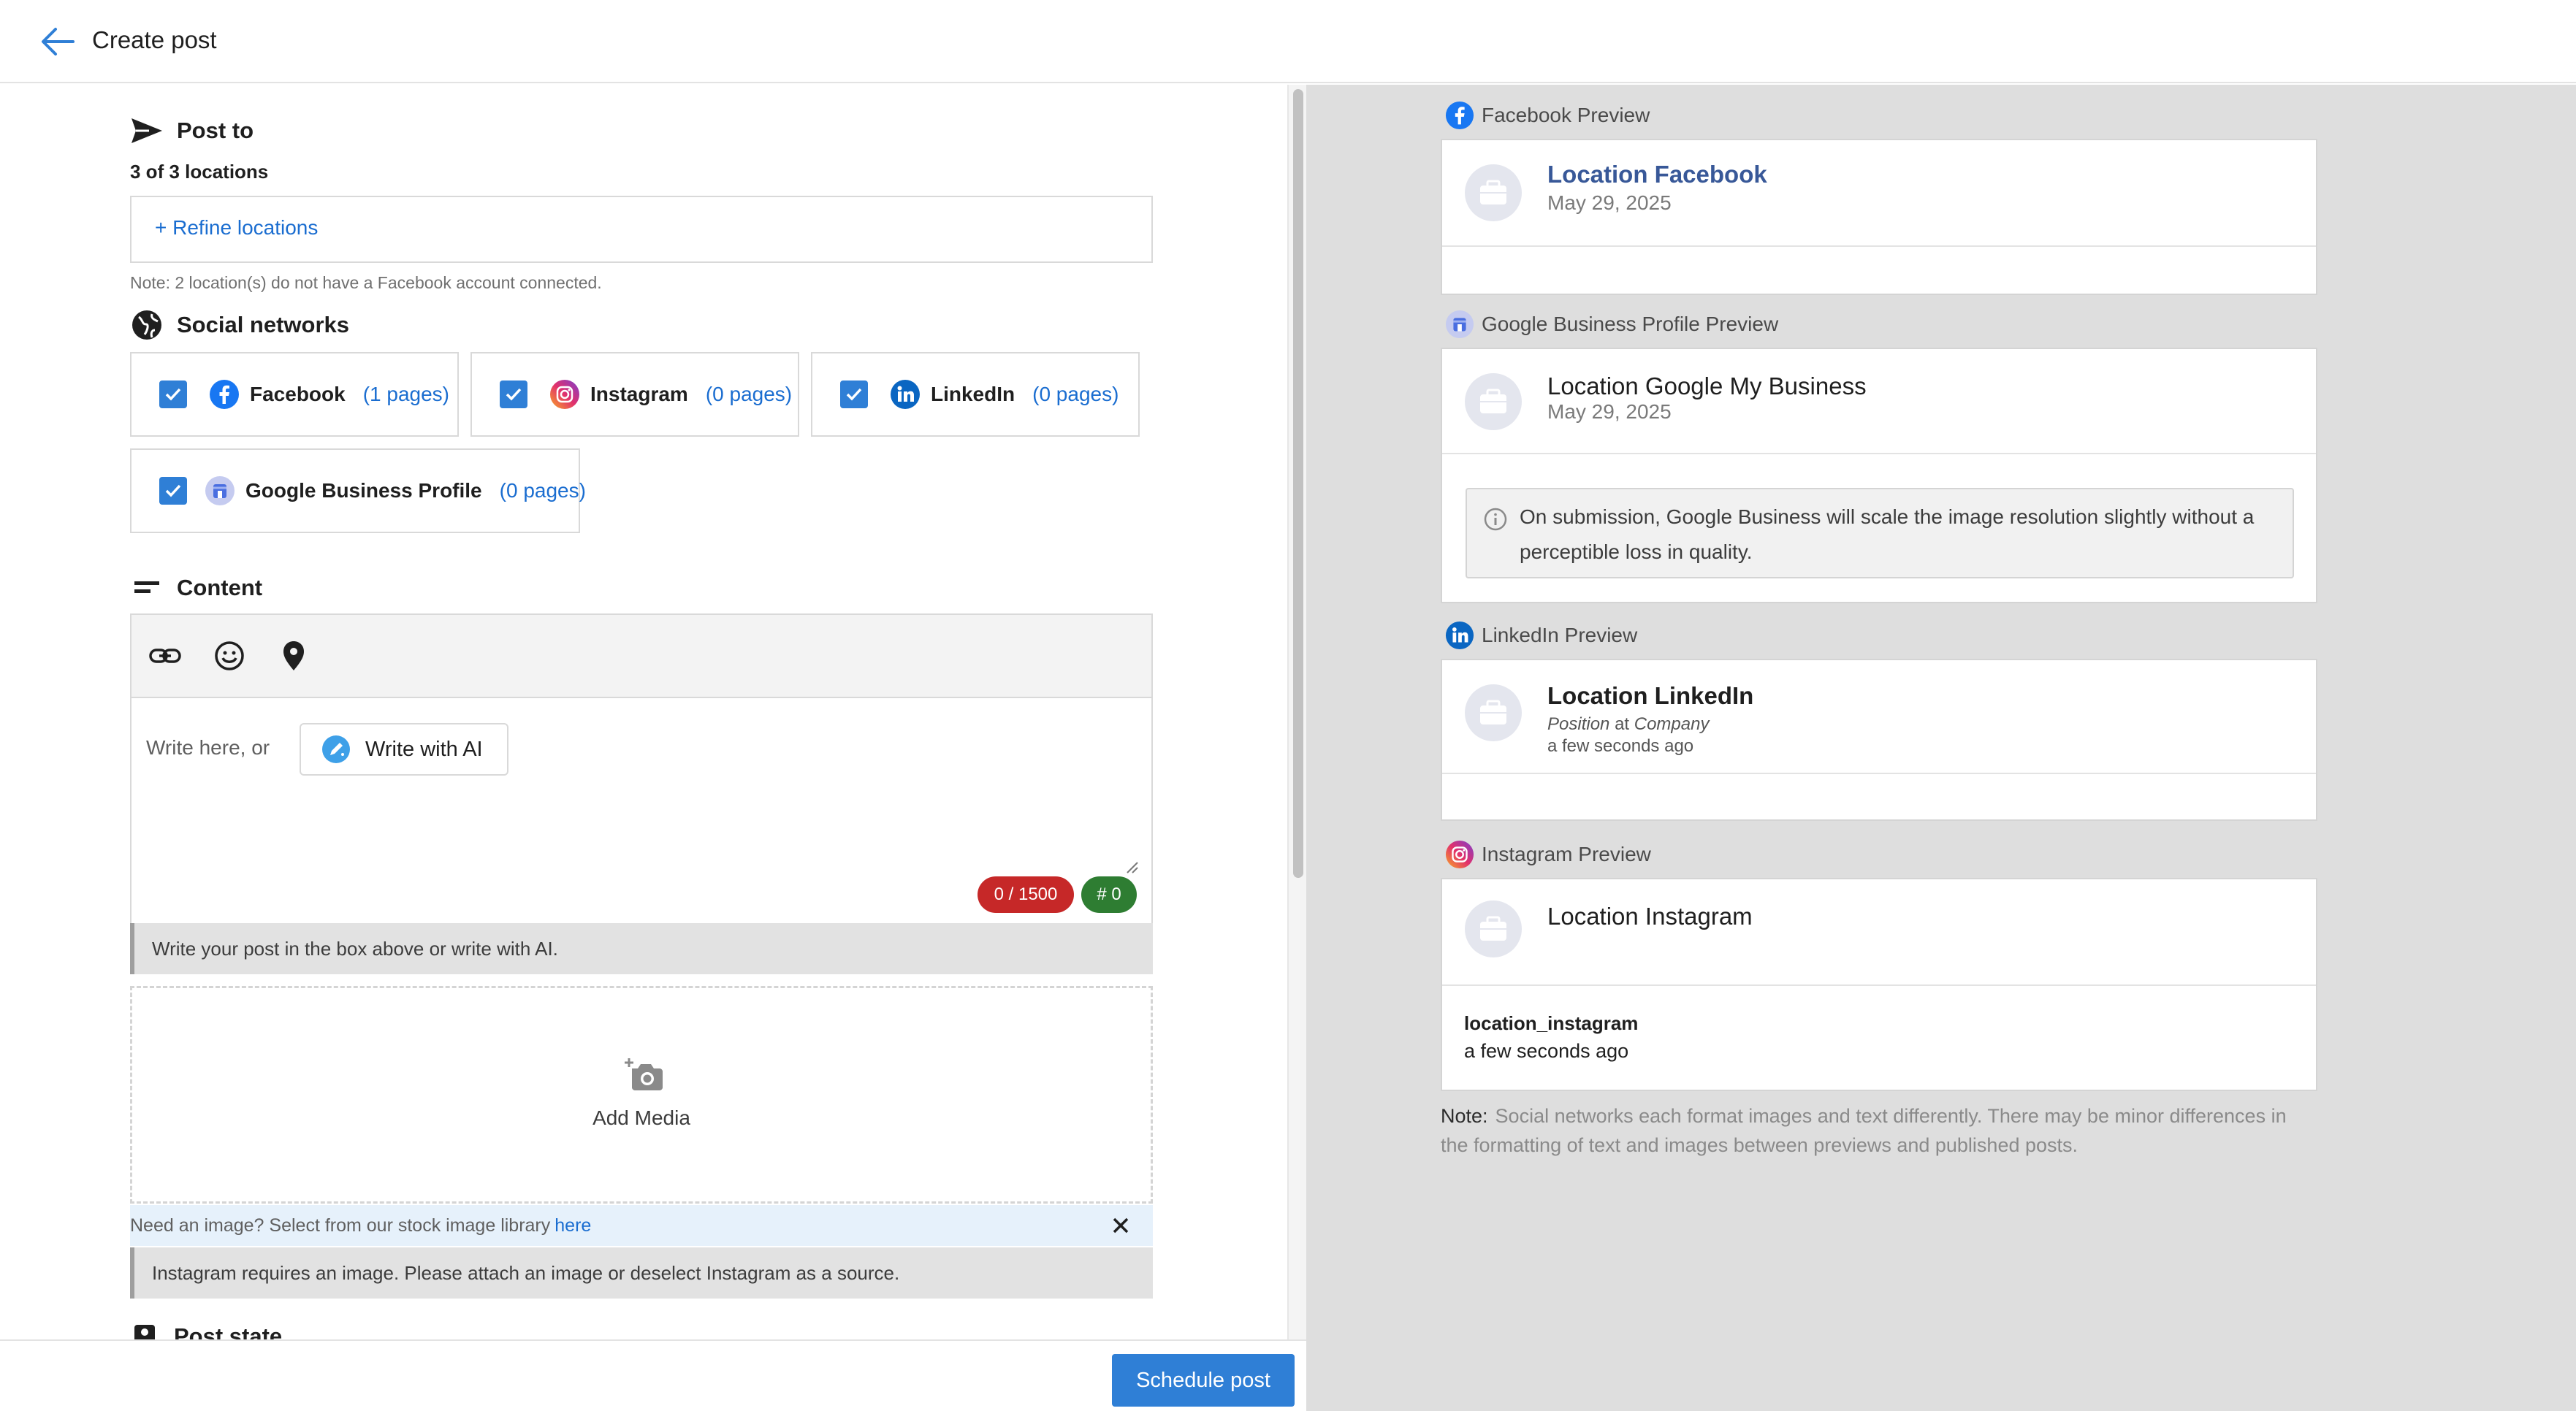 The width and height of the screenshot is (2576, 1411). Describe the element at coordinates (641, 657) in the screenshot. I see `editor-toolbar` at that location.